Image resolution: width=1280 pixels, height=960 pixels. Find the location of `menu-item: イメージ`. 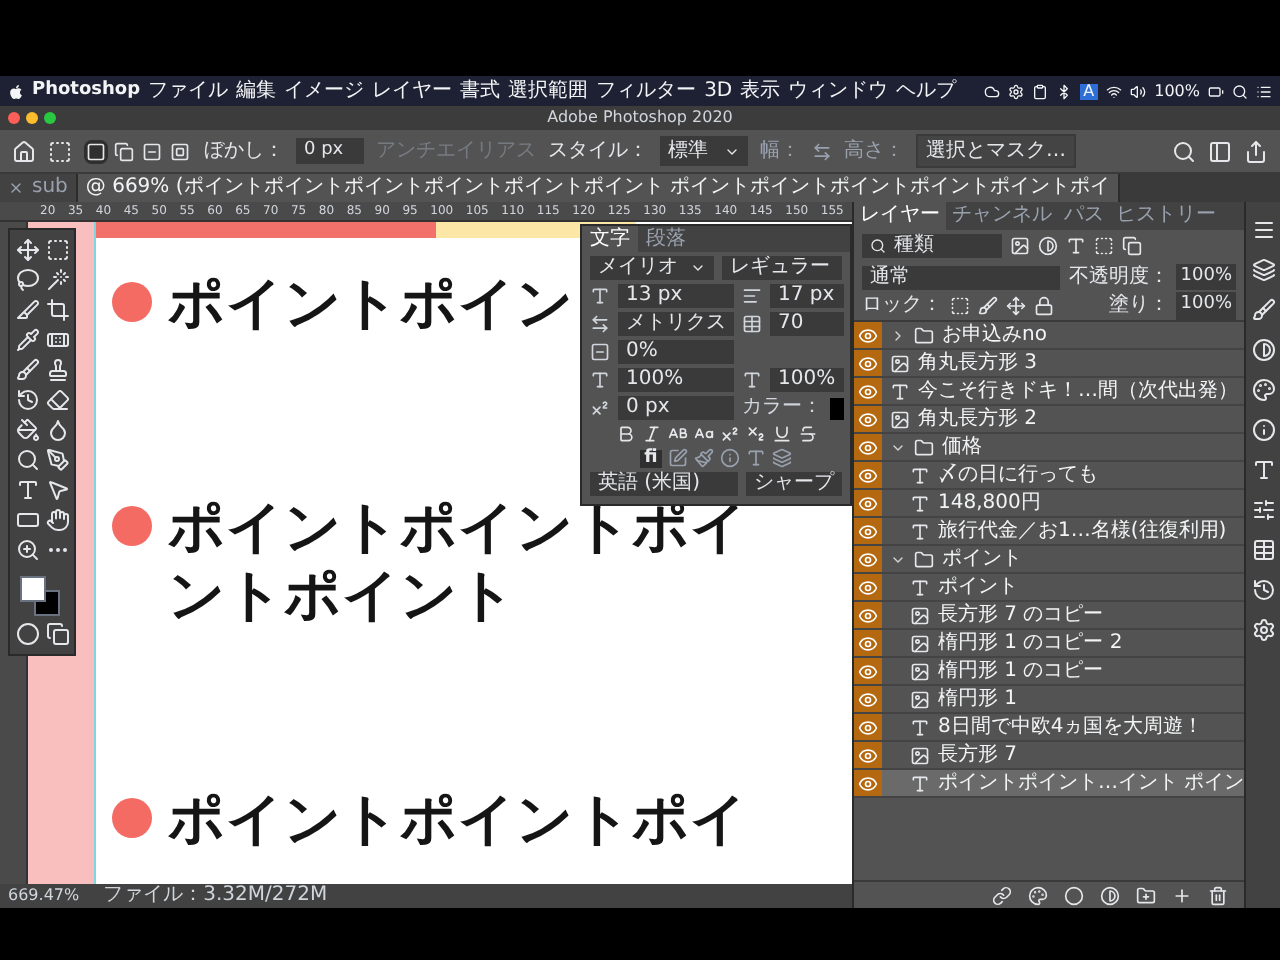

menu-item: イメージ is located at coordinates (324, 91).